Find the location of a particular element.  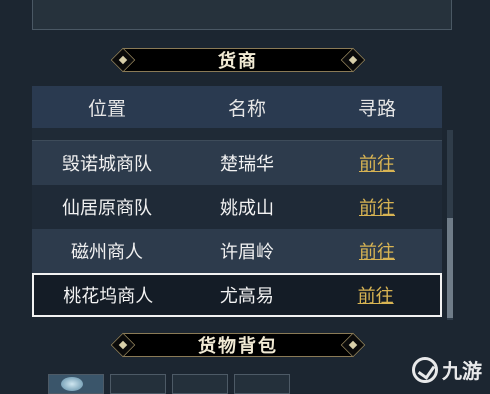

header-spacer is located at coordinates (237, 134).